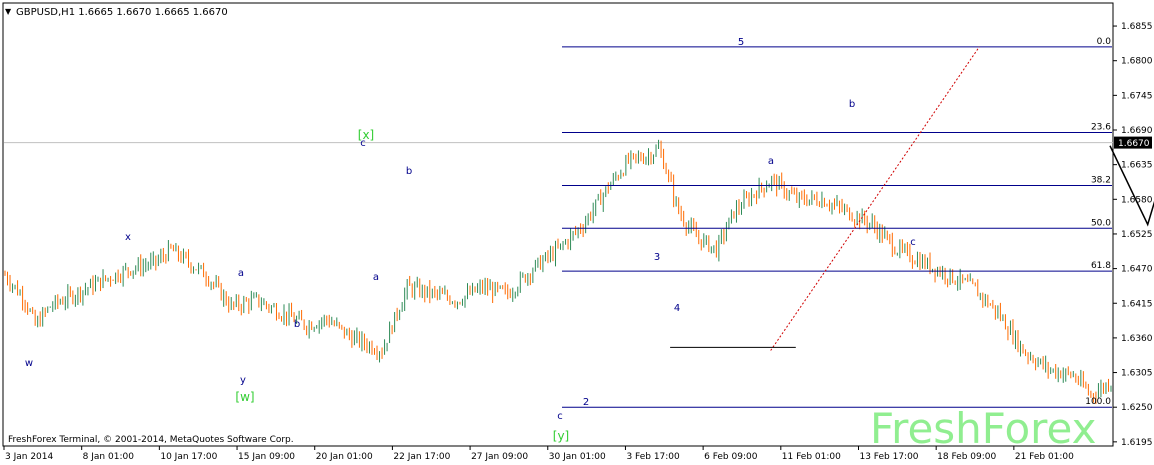 This screenshot has width=1154, height=465. What do you see at coordinates (8, 11) in the screenshot?
I see `chart-title-arrow: ▼` at bounding box center [8, 11].